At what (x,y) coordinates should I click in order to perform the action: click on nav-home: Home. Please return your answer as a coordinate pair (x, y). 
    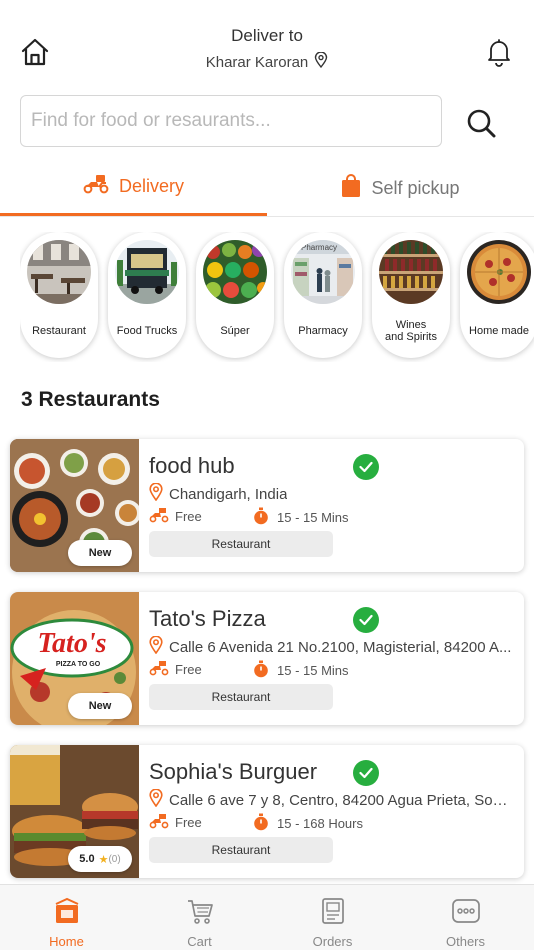
    Looking at the image, I should click on (66, 917).